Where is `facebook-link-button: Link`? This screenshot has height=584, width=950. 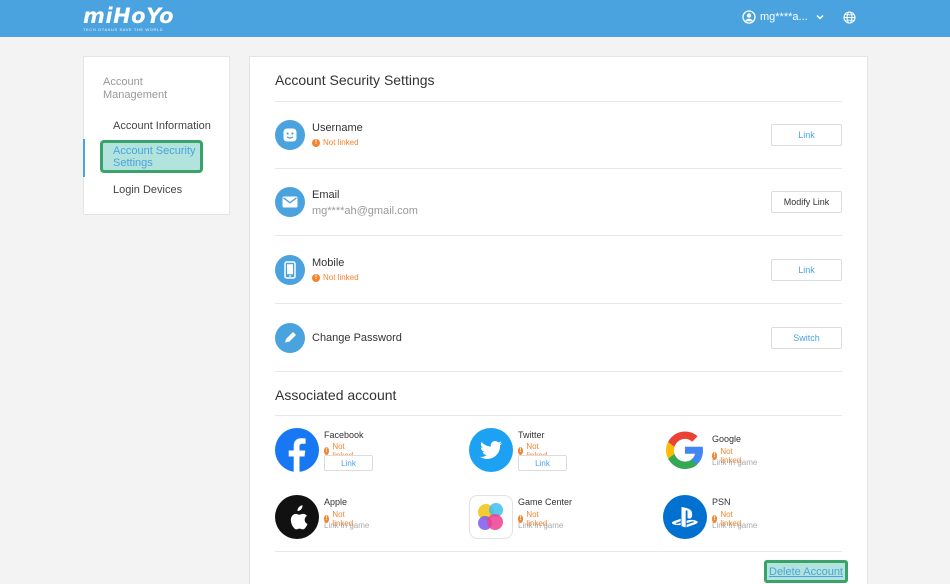 facebook-link-button: Link is located at coordinates (348, 463).